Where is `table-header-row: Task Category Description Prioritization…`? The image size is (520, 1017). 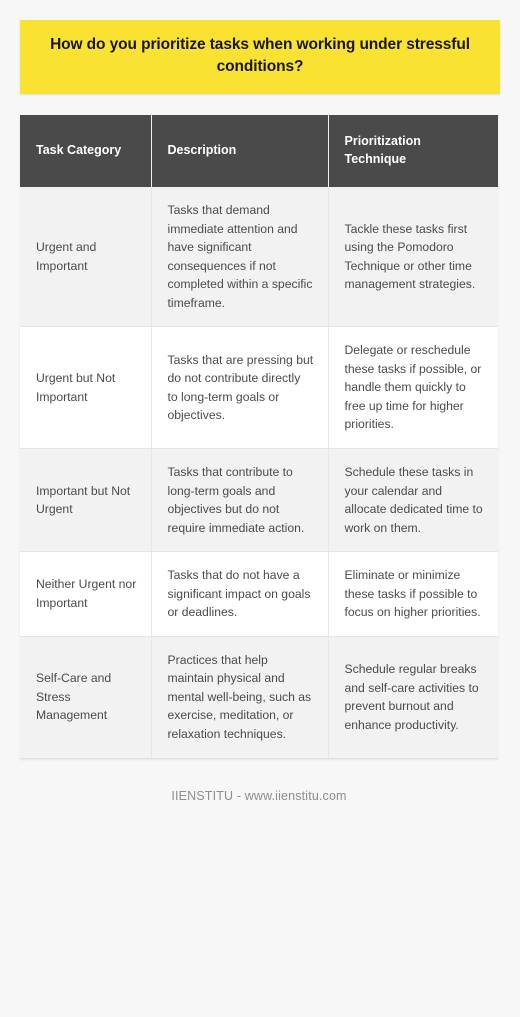 table-header-row: Task Category Description Prioritization… is located at coordinates (259, 151).